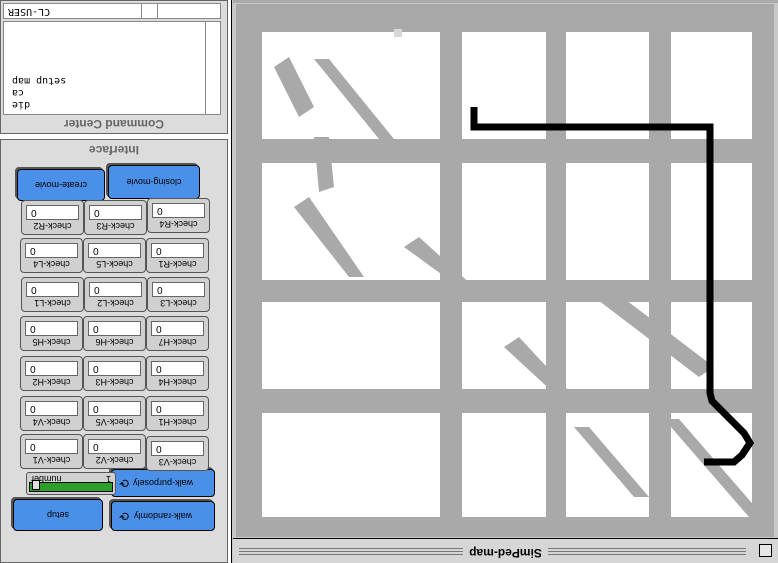 The width and height of the screenshot is (778, 563). I want to click on monitor-check-V4: check-V4 0, so click(51, 413).